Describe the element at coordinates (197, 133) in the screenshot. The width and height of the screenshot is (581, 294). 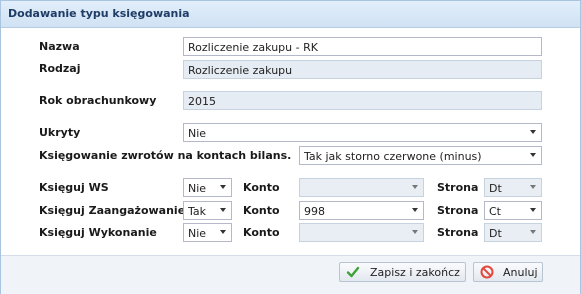
I see `ukryty-value: Nie` at that location.